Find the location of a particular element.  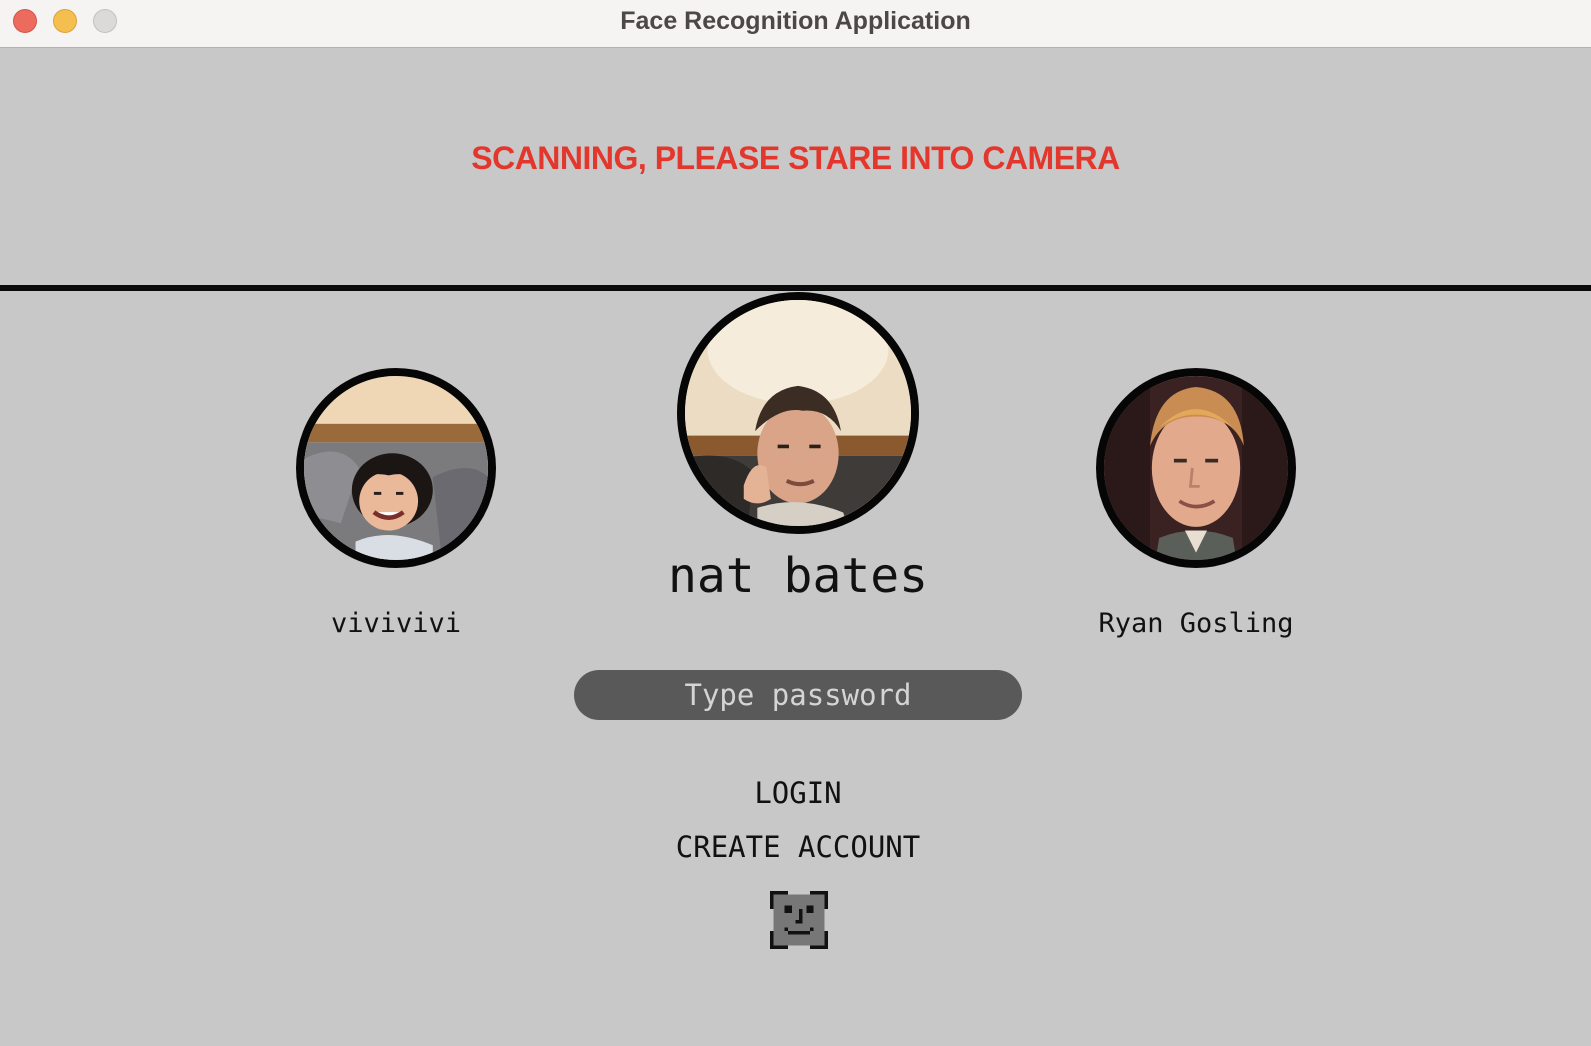

profile-avatar-center is located at coordinates (798, 413).